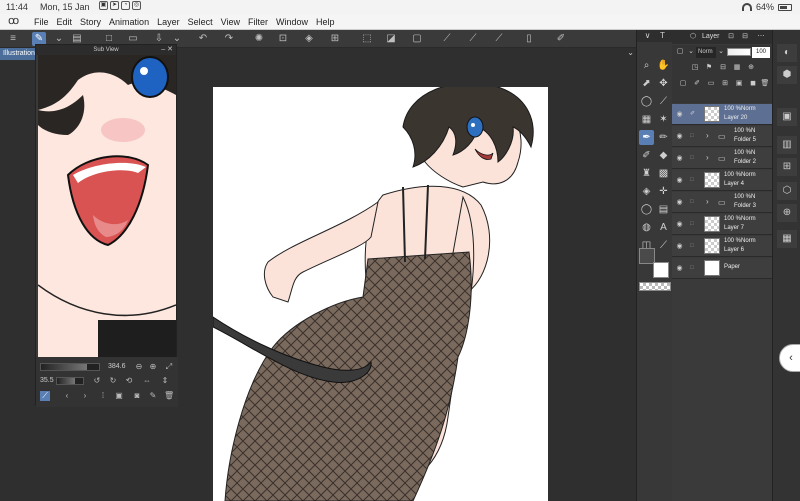 The width and height of the screenshot is (800, 501). I want to click on folder-row: ◉ □ › ▭ 100 %N Folder 5, so click(722, 136).